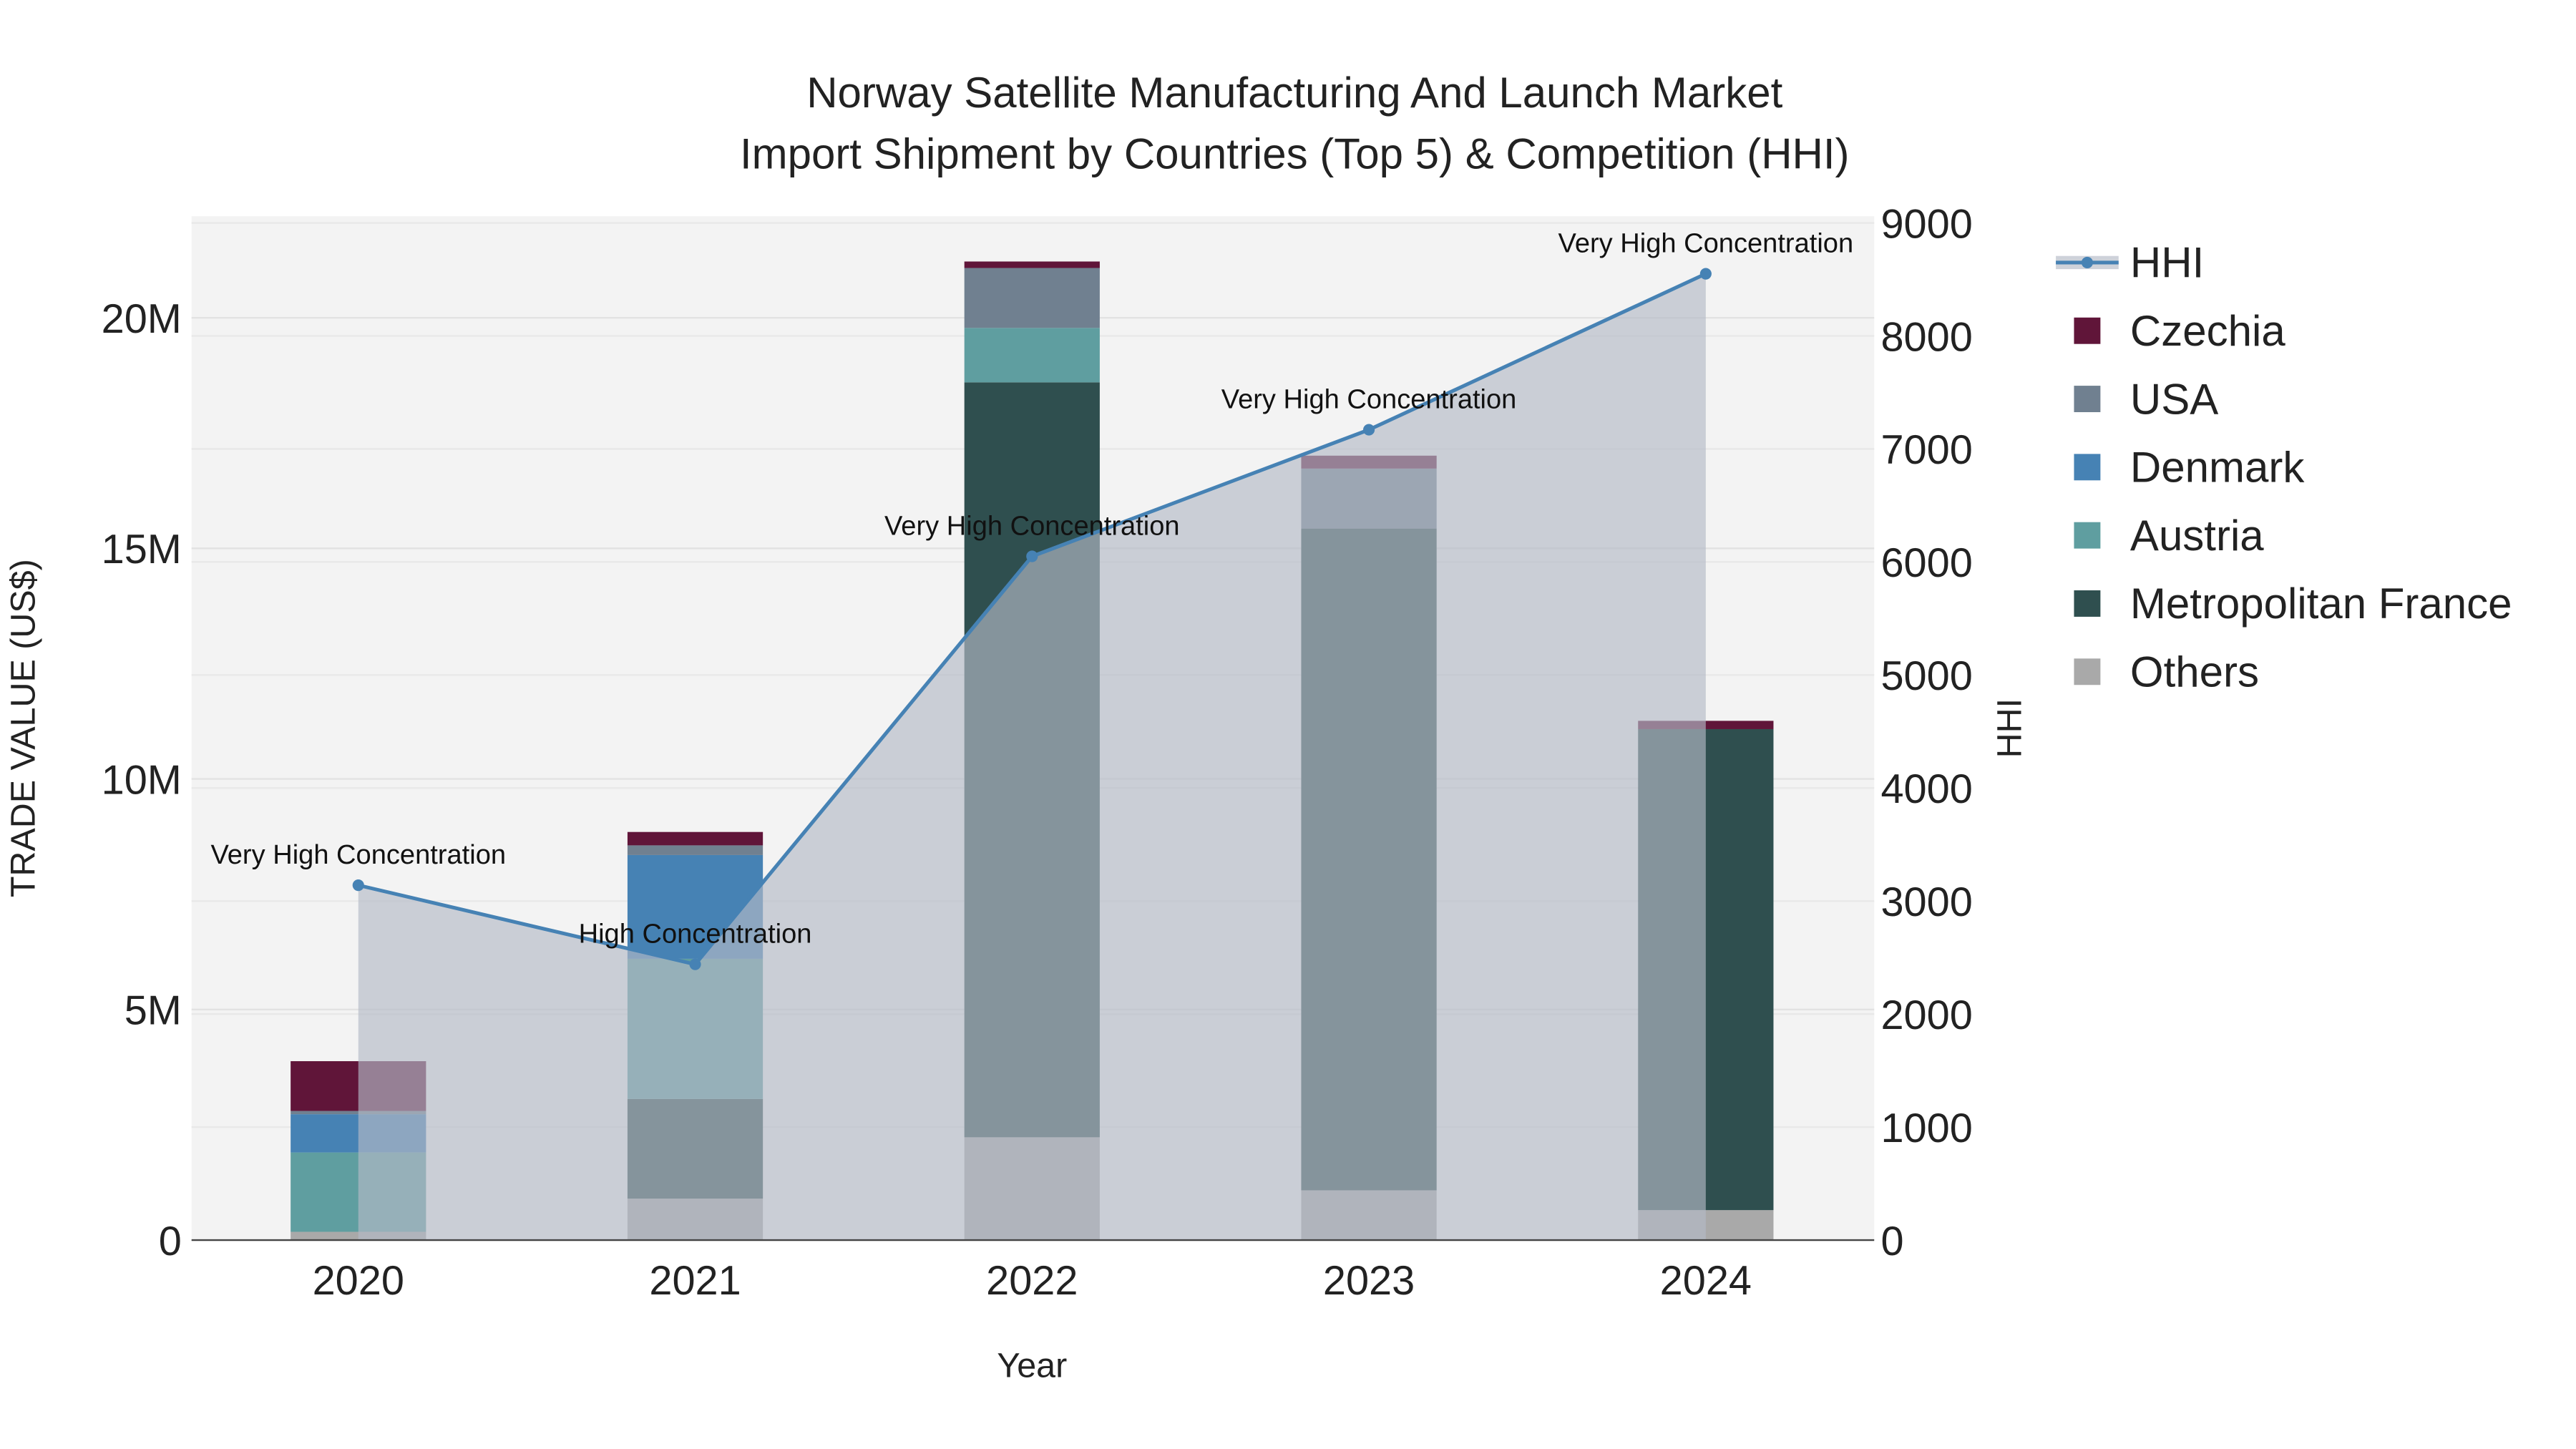  Describe the element at coordinates (1926, 224) in the screenshot. I see `y2-tick-label: 9000` at that location.